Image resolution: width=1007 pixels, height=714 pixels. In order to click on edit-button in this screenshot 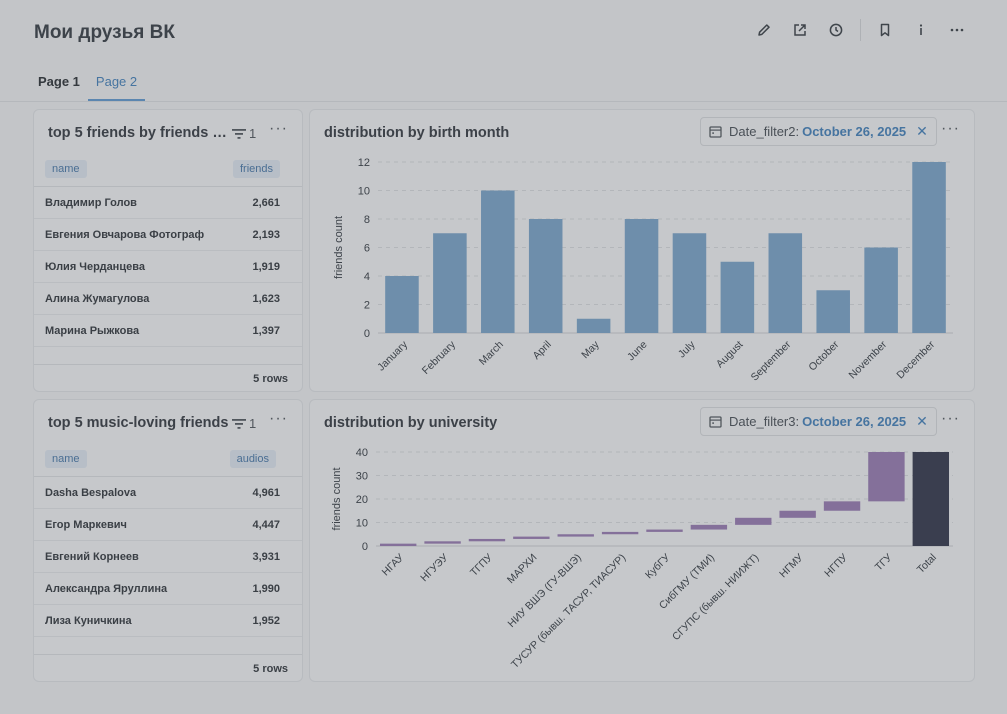, I will do `click(764, 30)`.